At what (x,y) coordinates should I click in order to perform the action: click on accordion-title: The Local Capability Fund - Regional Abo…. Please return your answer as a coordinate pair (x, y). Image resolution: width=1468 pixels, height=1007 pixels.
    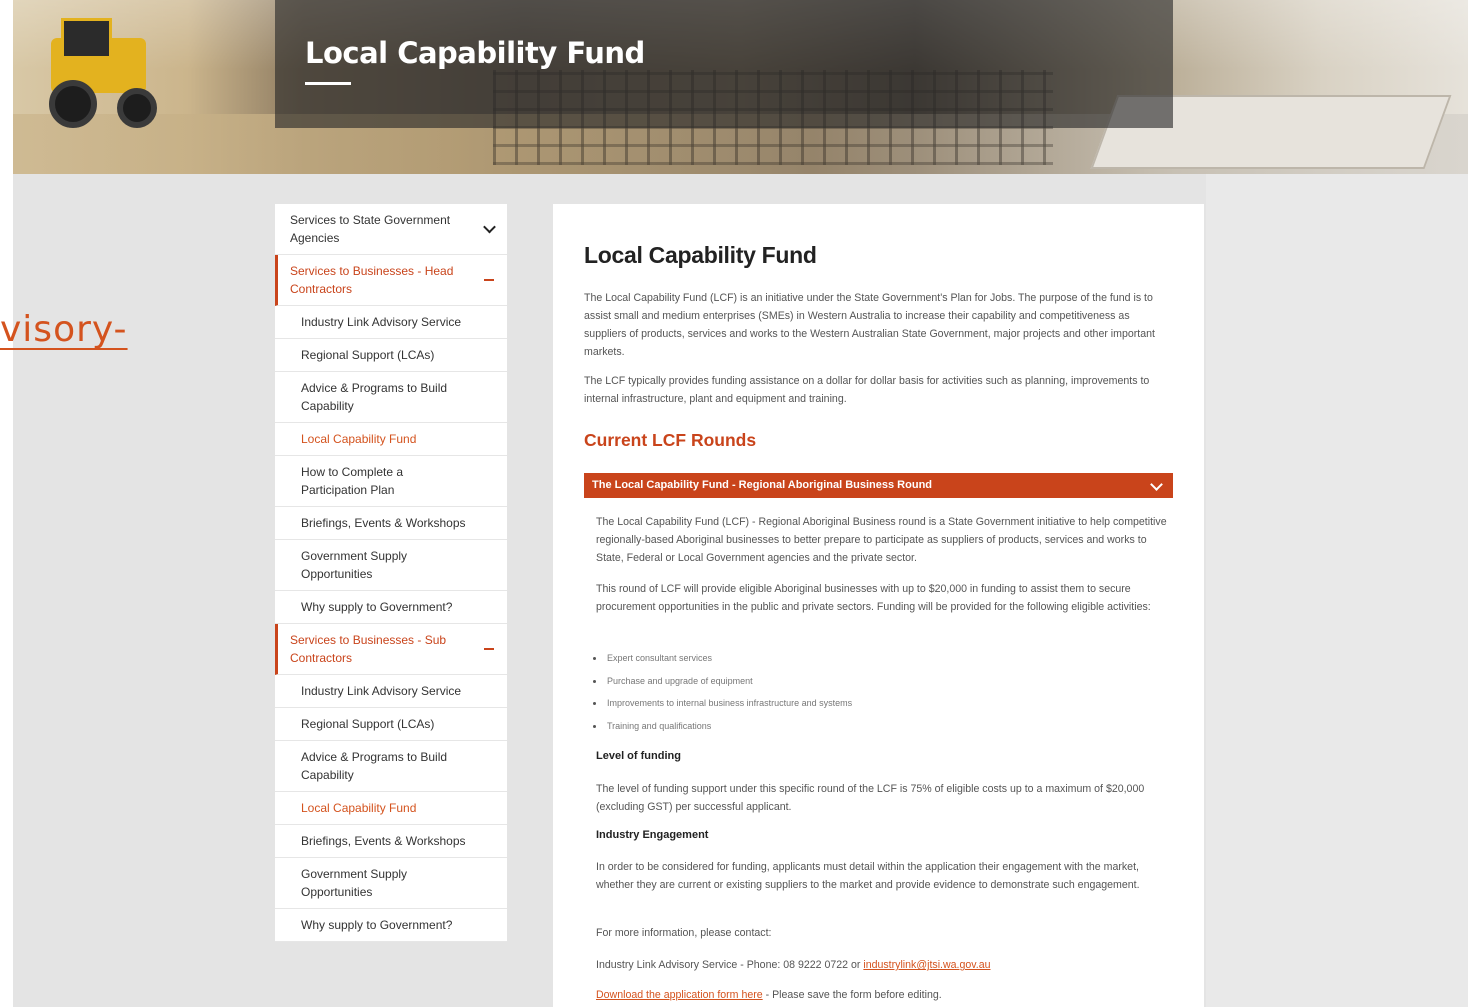
    Looking at the image, I should click on (762, 485).